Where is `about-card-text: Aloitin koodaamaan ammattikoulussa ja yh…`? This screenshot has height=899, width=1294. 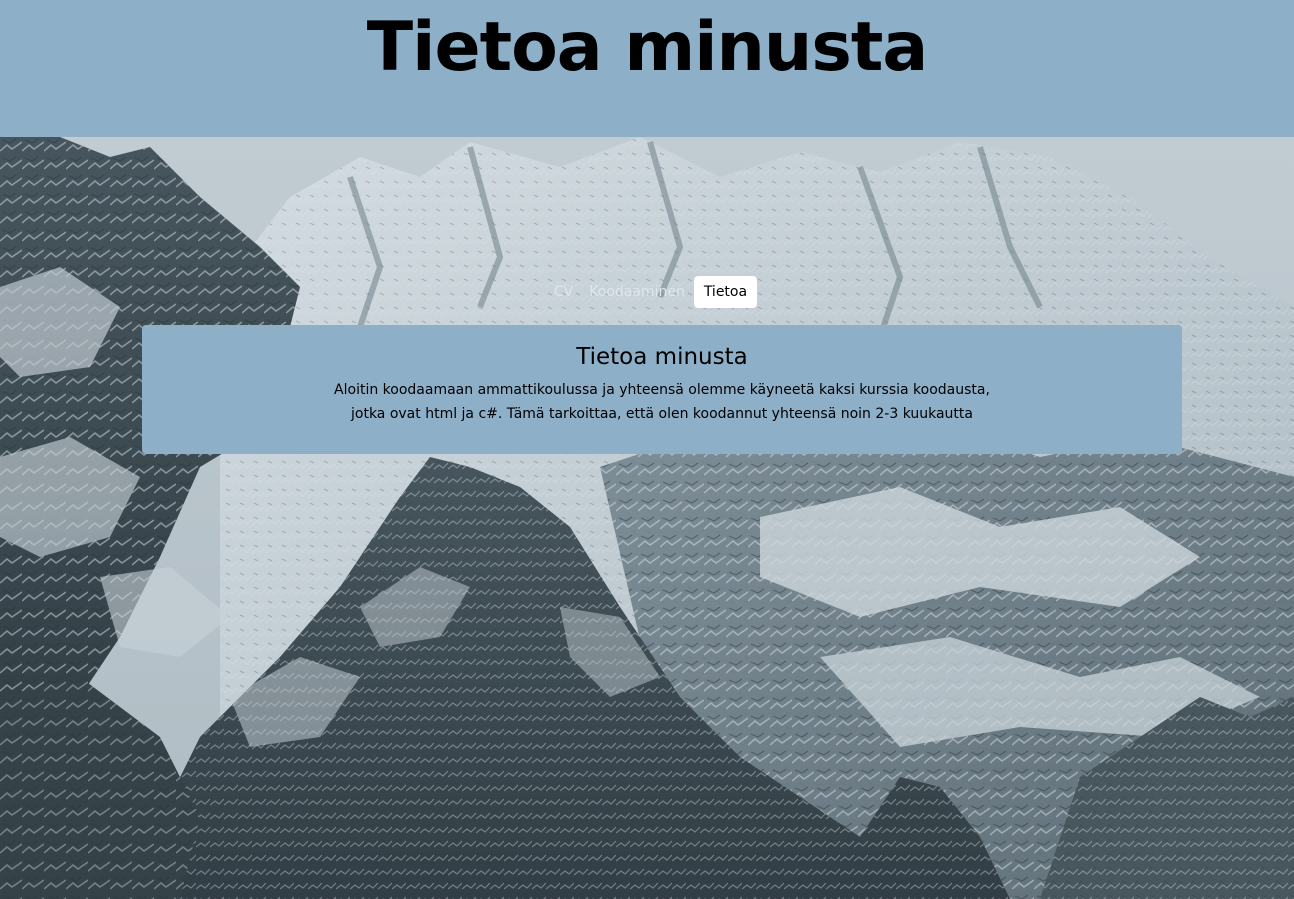 about-card-text: Aloitin koodaamaan ammattikoulussa ja yh… is located at coordinates (662, 402).